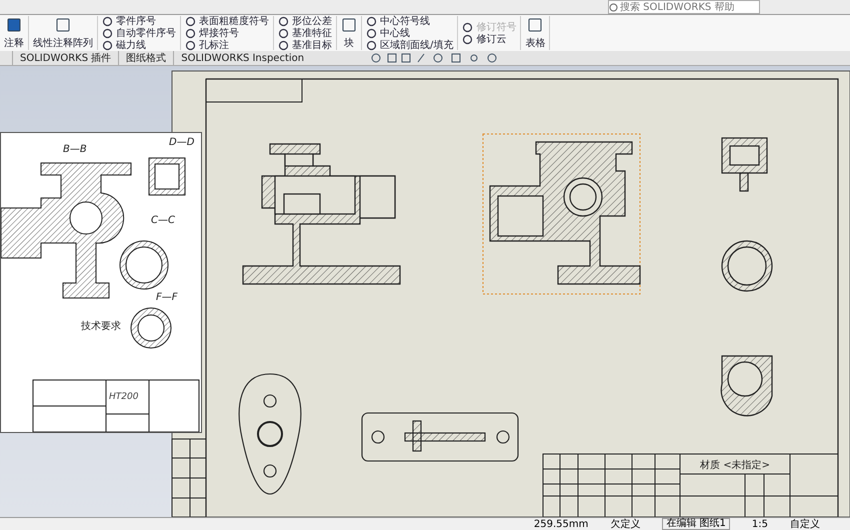 The image size is (850, 530). I want to click on ribbon-tool-button: 块, so click(349, 33).